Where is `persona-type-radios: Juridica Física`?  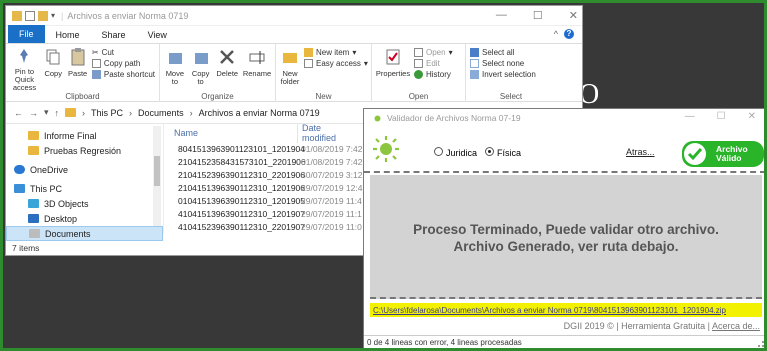 persona-type-radios: Juridica Física is located at coordinates (477, 152).